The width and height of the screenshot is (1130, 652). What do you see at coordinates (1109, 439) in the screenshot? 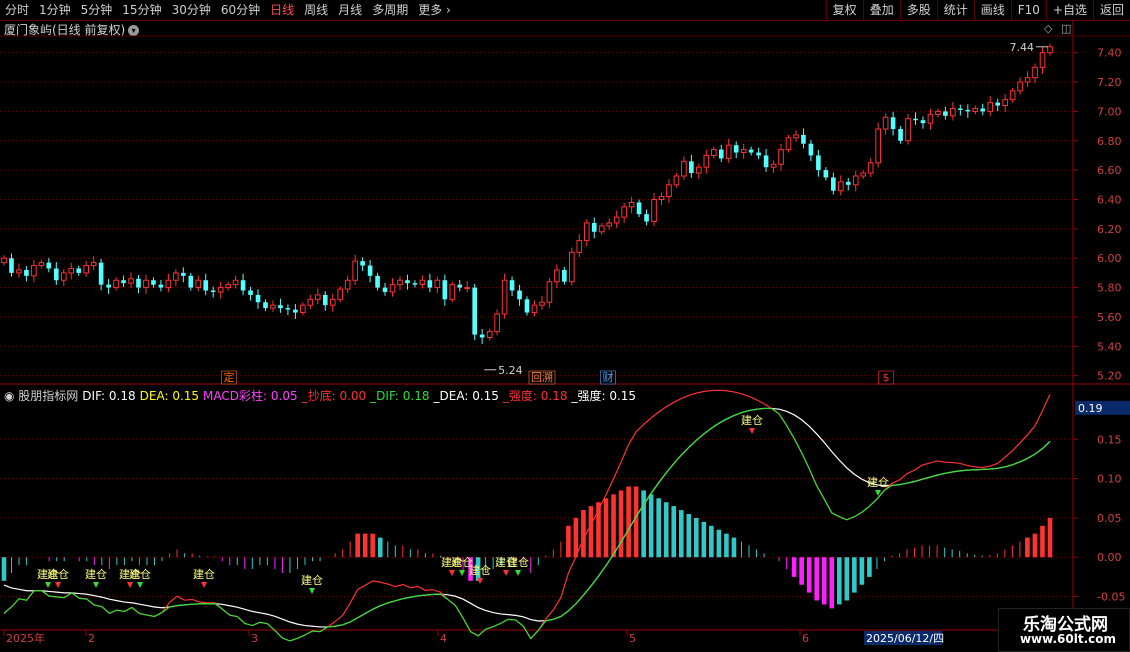
I see `indicator-axis-label: 0.15` at bounding box center [1109, 439].